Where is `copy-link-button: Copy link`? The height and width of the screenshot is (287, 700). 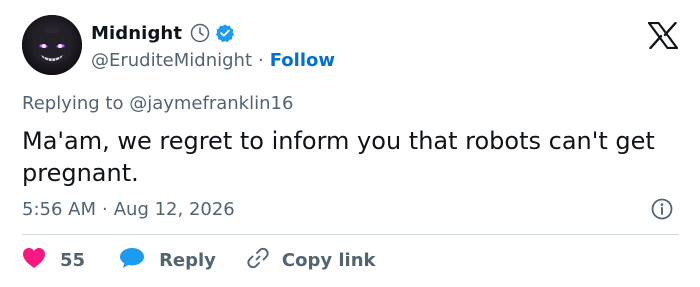
copy-link-button: Copy link is located at coordinates (311, 260).